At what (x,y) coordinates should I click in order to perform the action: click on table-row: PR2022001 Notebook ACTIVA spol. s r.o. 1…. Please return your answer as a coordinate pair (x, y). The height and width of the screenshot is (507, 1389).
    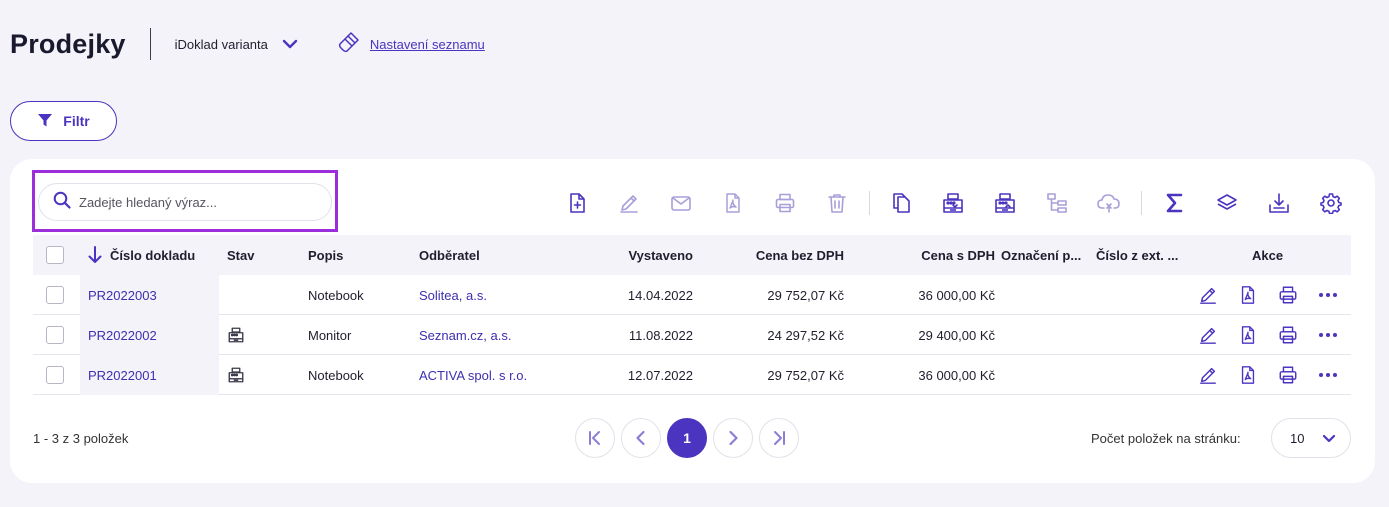
    Looking at the image, I should click on (692, 375).